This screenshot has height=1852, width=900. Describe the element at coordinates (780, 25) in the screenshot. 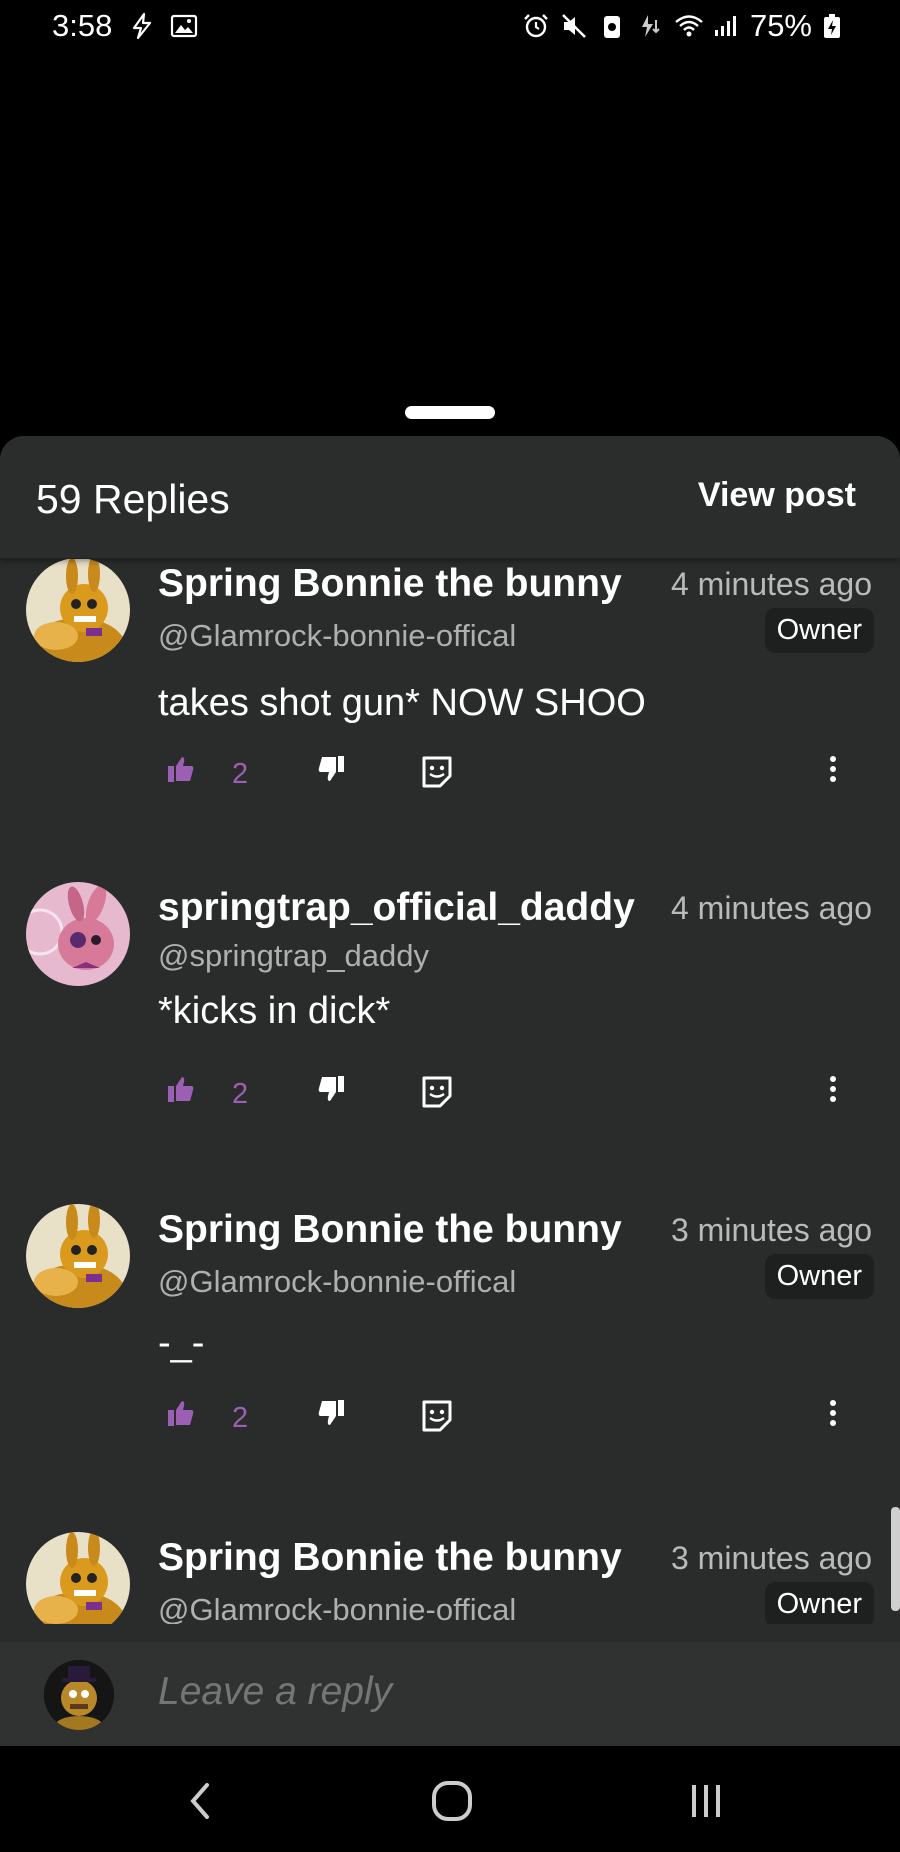

I see `battery-percent: 75%` at that location.